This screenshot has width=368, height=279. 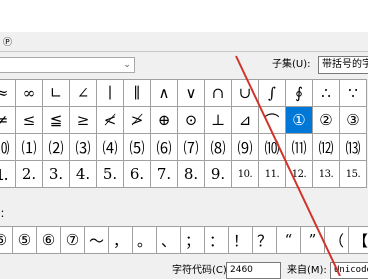 I want to click on menu-tab: Ⓟ, so click(x=7, y=43).